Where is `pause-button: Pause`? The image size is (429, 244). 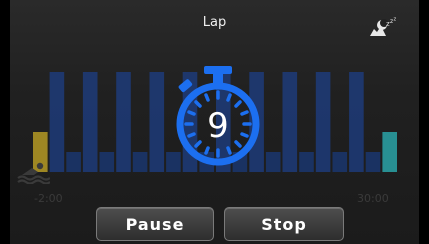 pause-button: Pause is located at coordinates (155, 224).